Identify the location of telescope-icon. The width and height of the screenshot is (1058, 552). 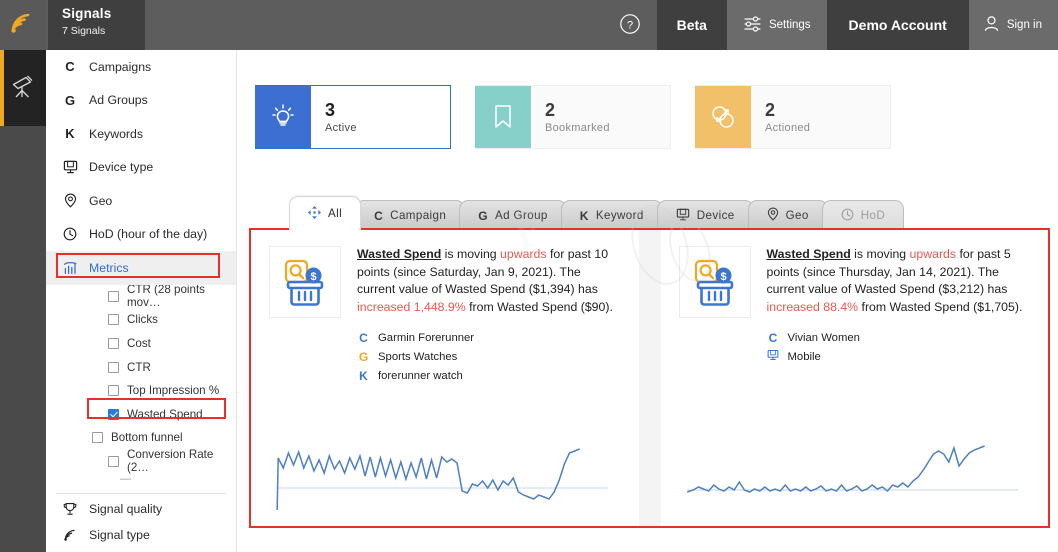
(23, 88).